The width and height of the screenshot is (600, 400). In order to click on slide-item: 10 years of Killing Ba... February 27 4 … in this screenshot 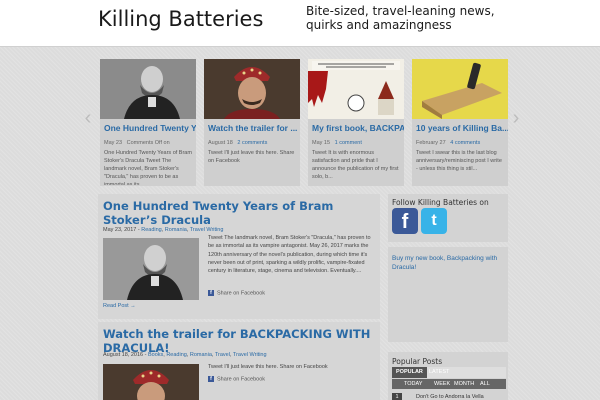, I will do `click(460, 122)`.